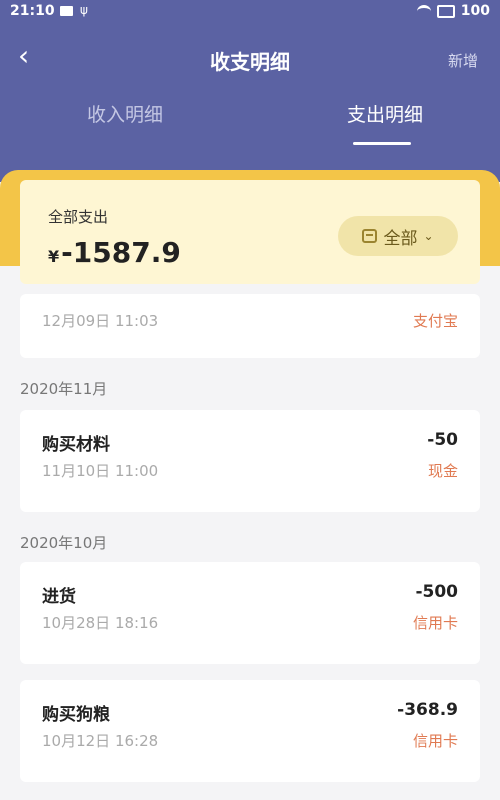 The width and height of the screenshot is (500, 800). I want to click on add-button: 新增, so click(463, 60).